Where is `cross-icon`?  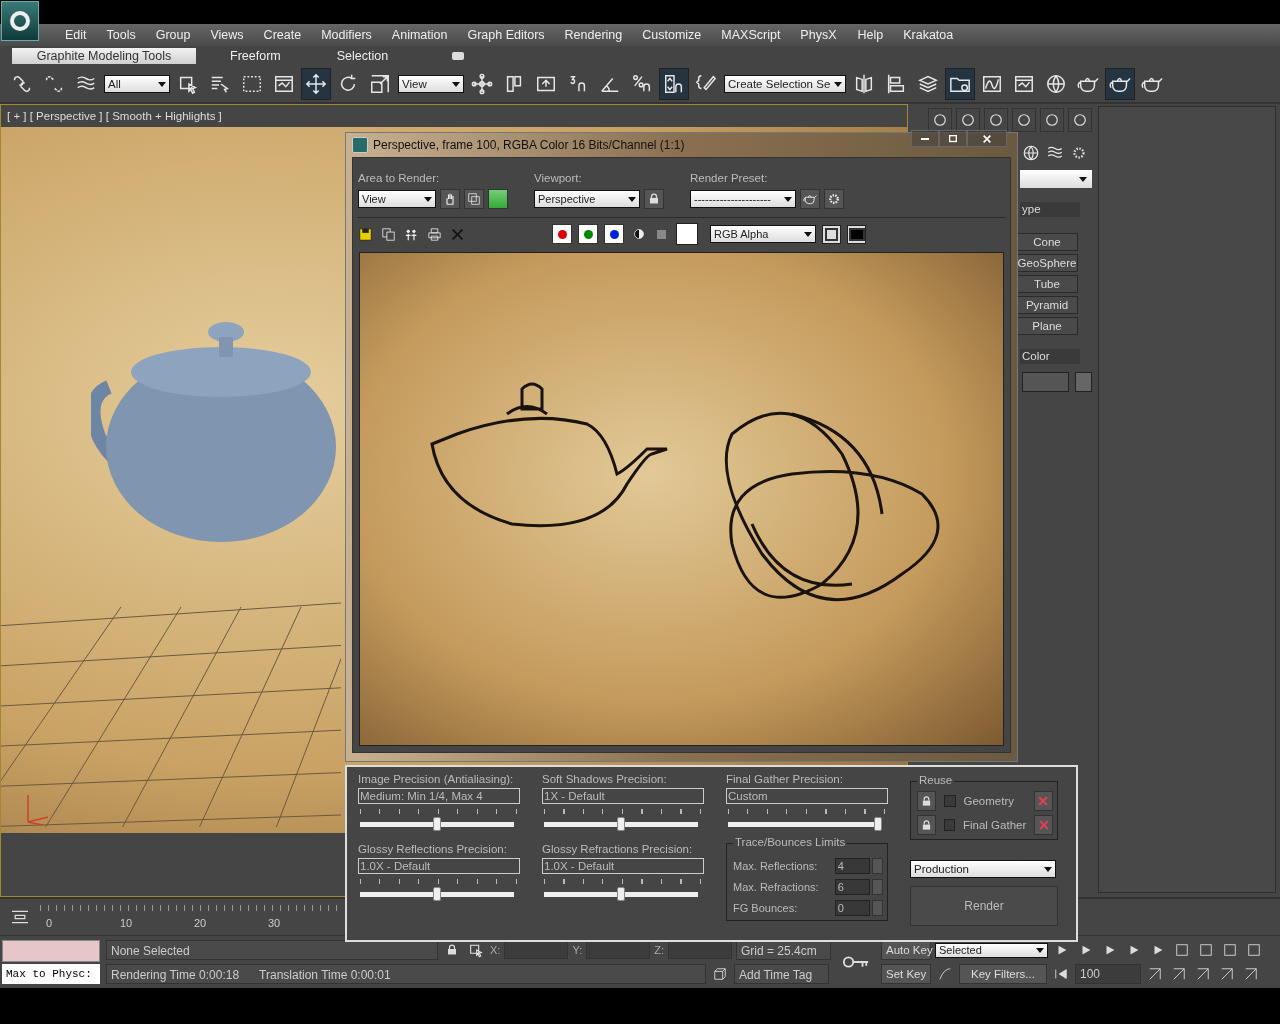
cross-icon is located at coordinates (1043, 825).